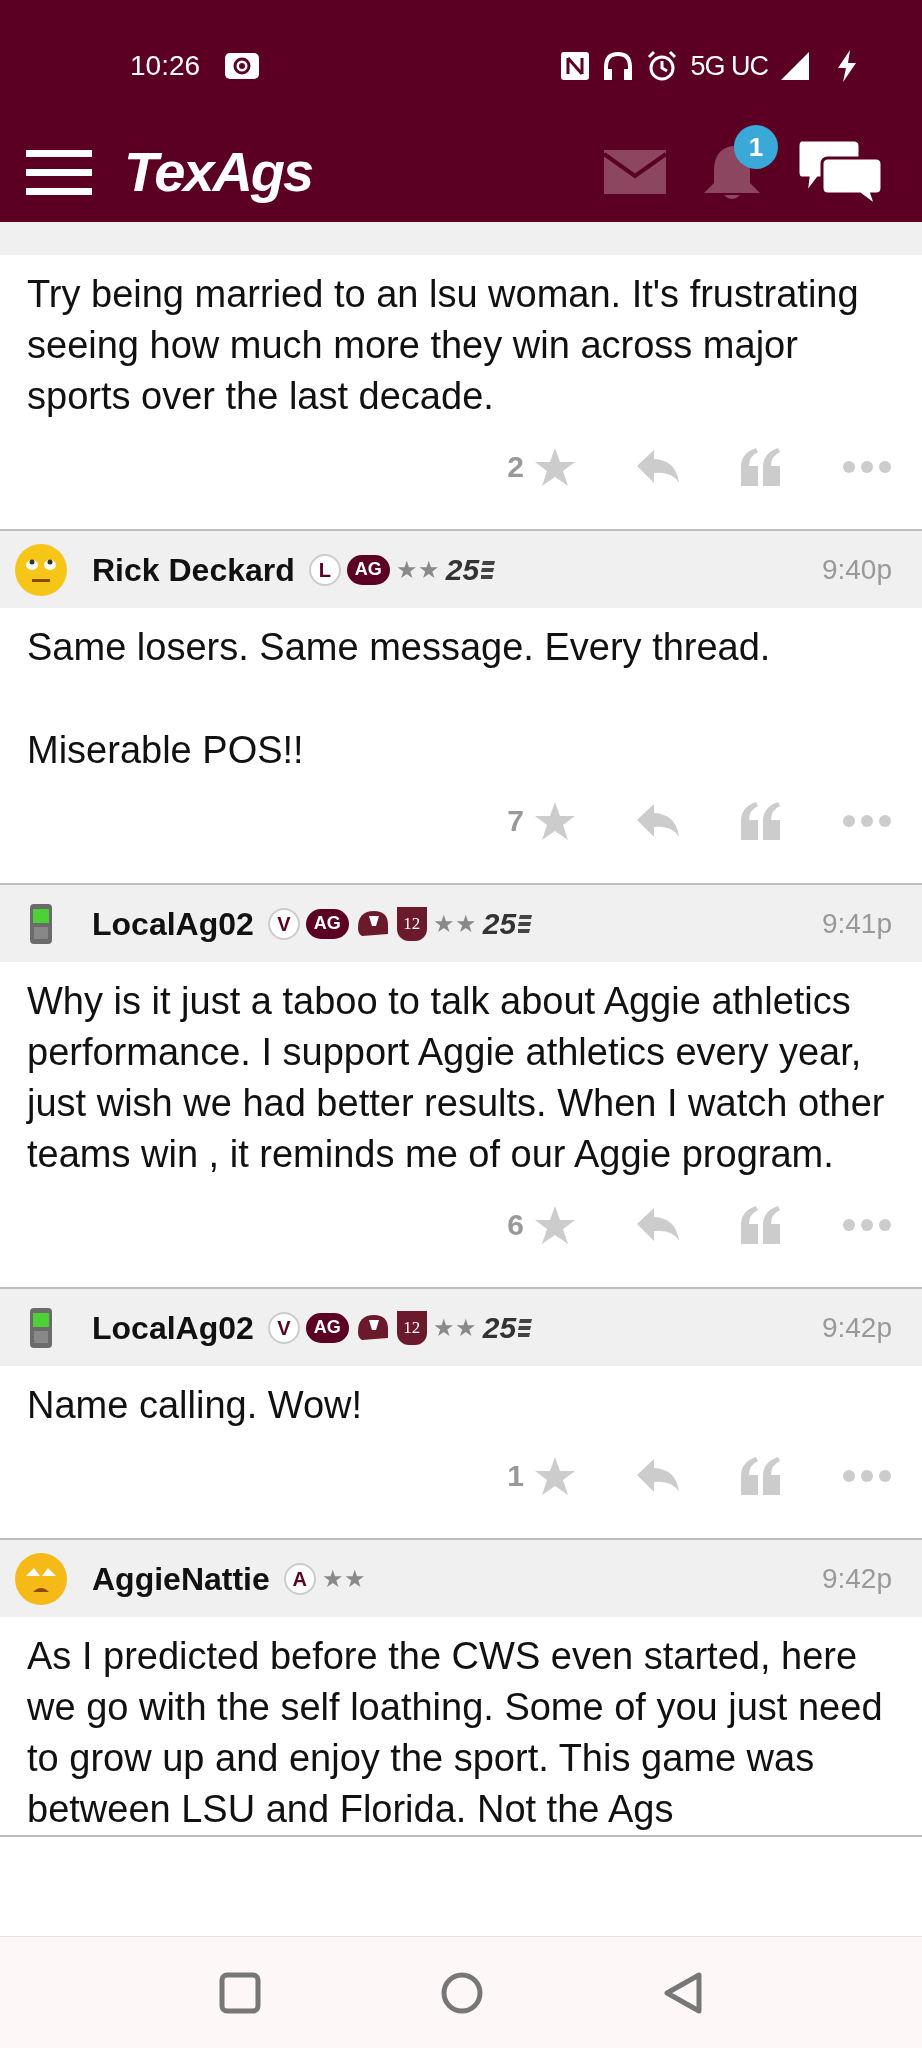 This screenshot has height=2048, width=922. I want to click on star-count: 2, so click(515, 467).